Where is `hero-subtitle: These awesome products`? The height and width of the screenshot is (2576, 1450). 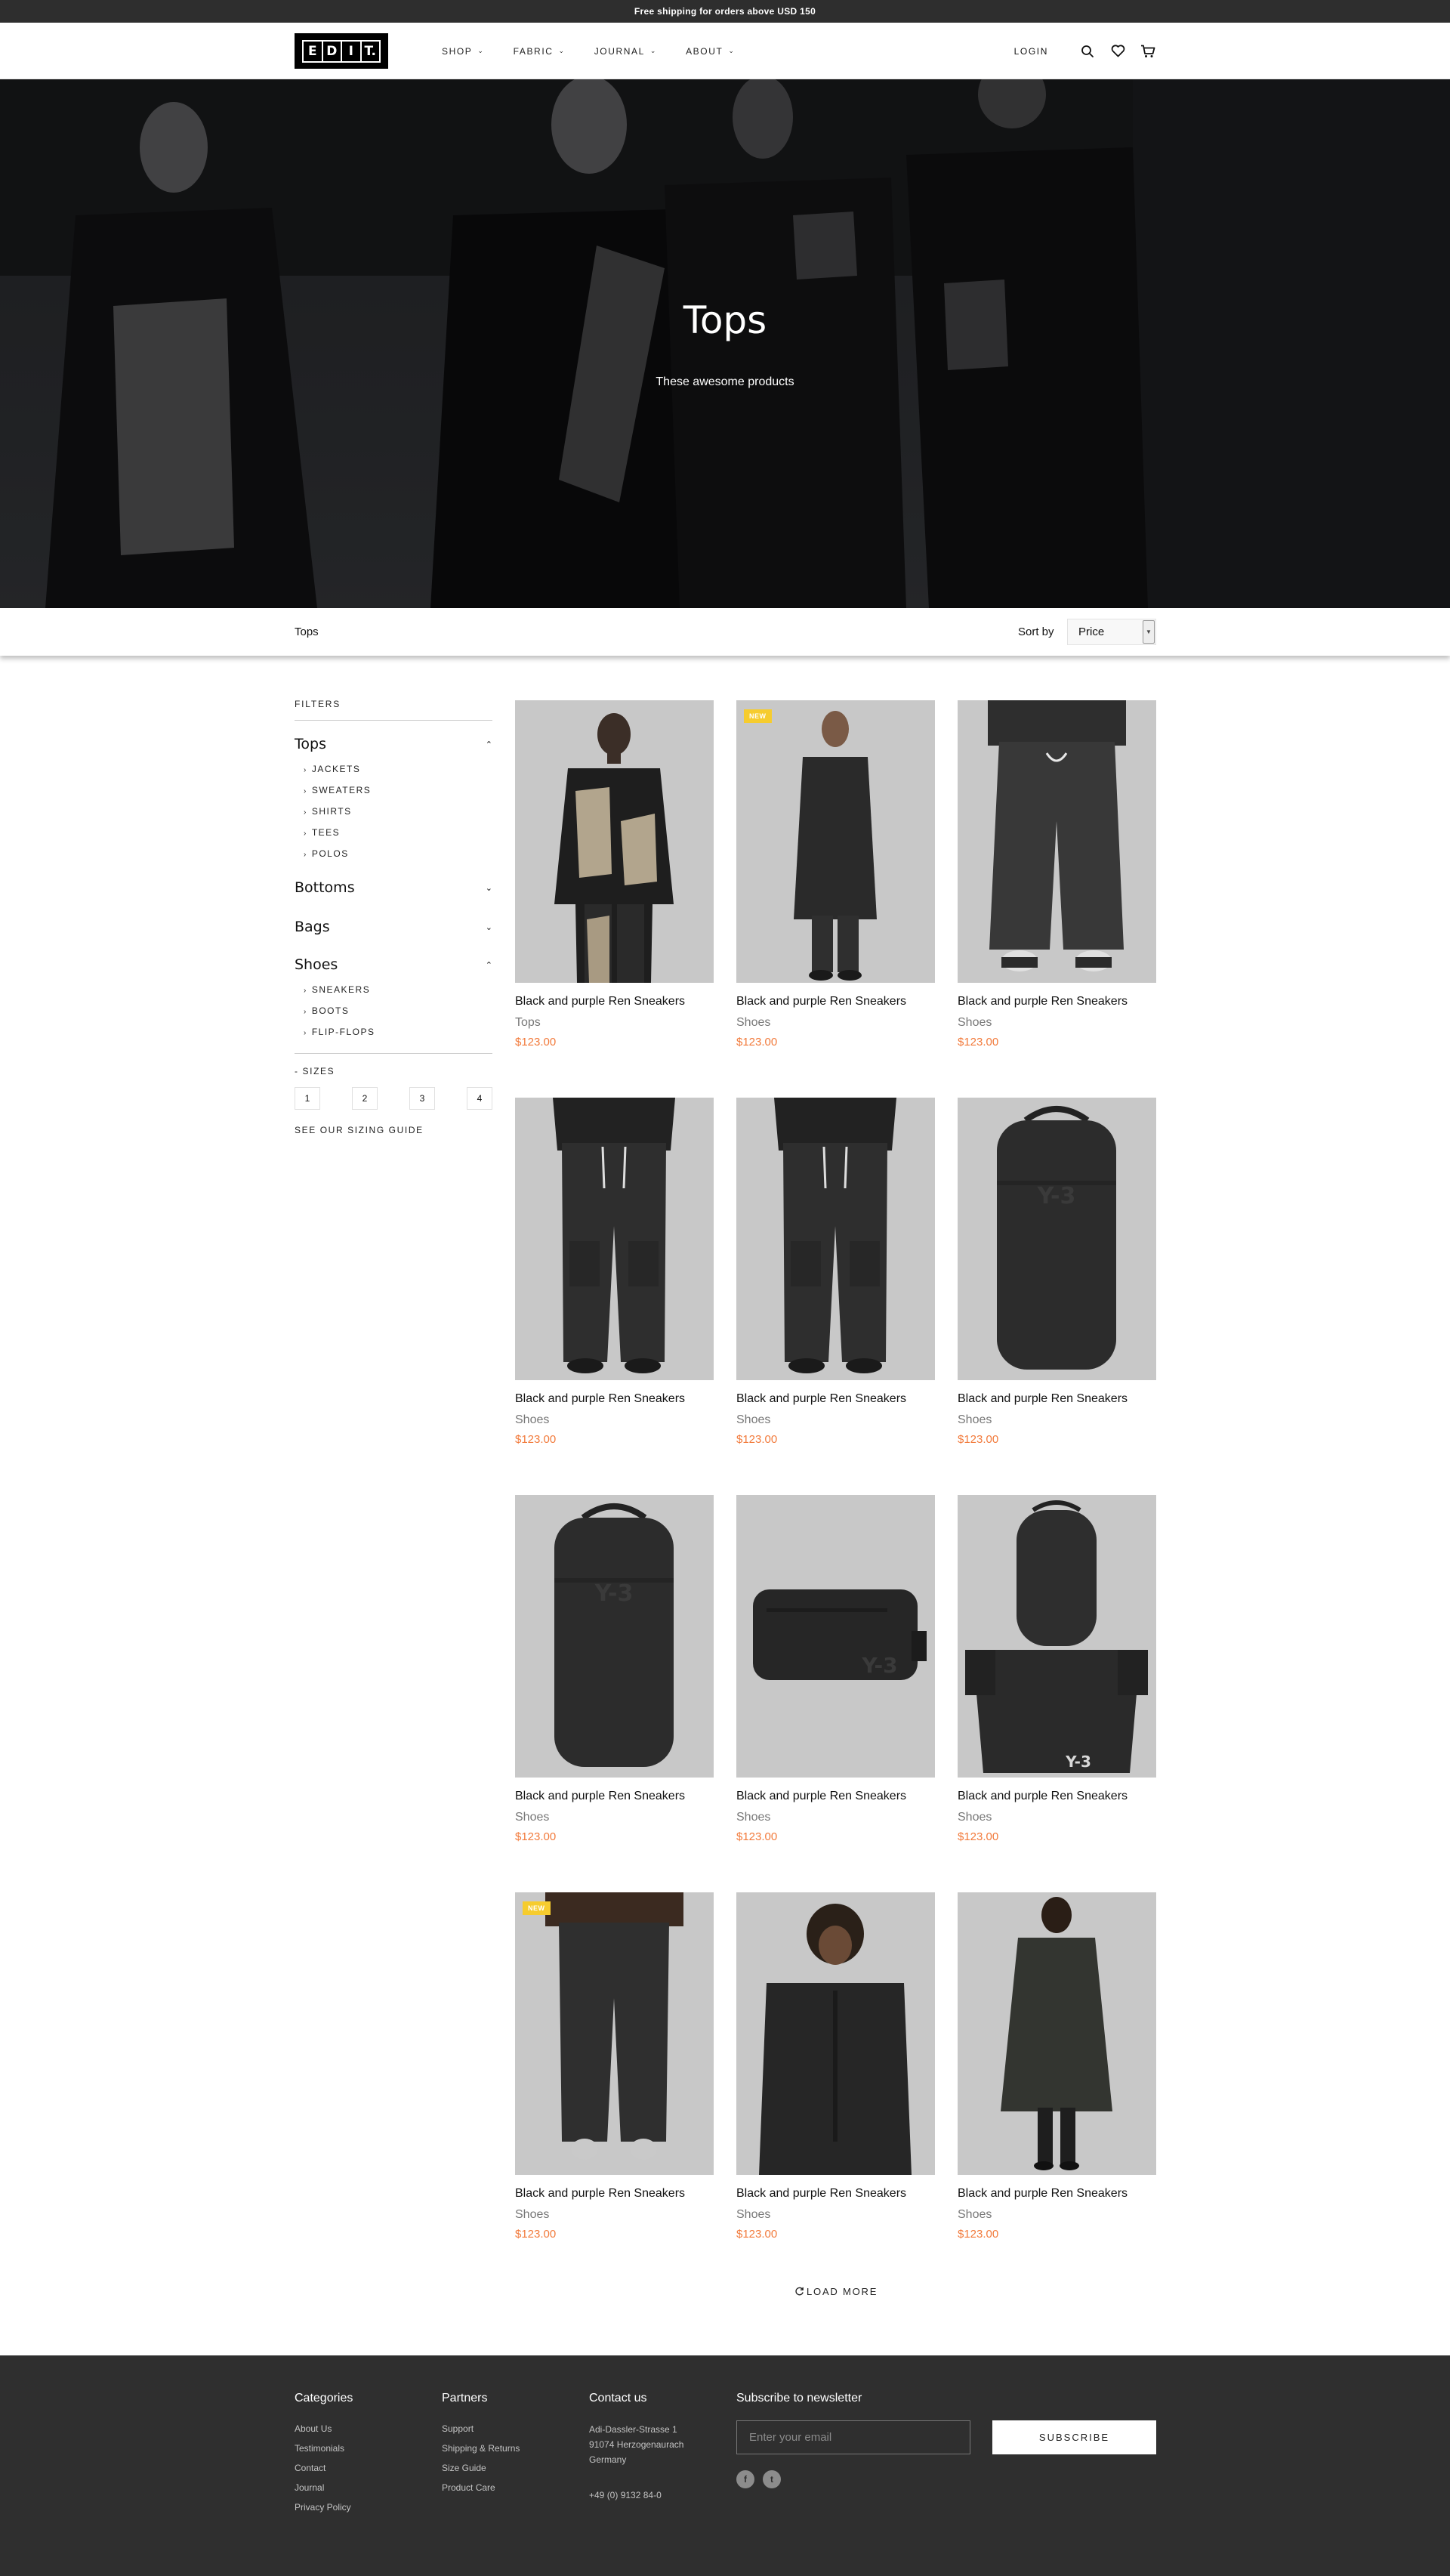 hero-subtitle: These awesome products is located at coordinates (725, 381).